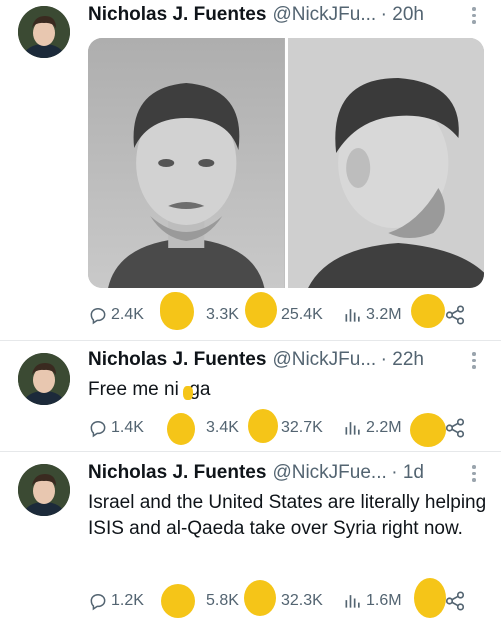 The image size is (501, 620). I want to click on tweet-header: Nicholas J. Fuentes @NickJFu... · 20h, so click(294, 18).